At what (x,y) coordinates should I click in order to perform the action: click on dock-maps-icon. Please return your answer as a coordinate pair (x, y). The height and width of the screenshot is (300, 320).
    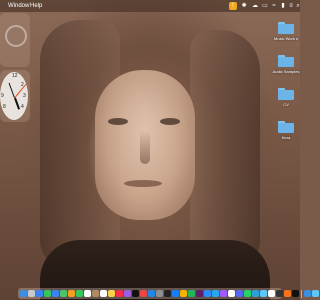
    Looking at the image, I should click on (63, 293).